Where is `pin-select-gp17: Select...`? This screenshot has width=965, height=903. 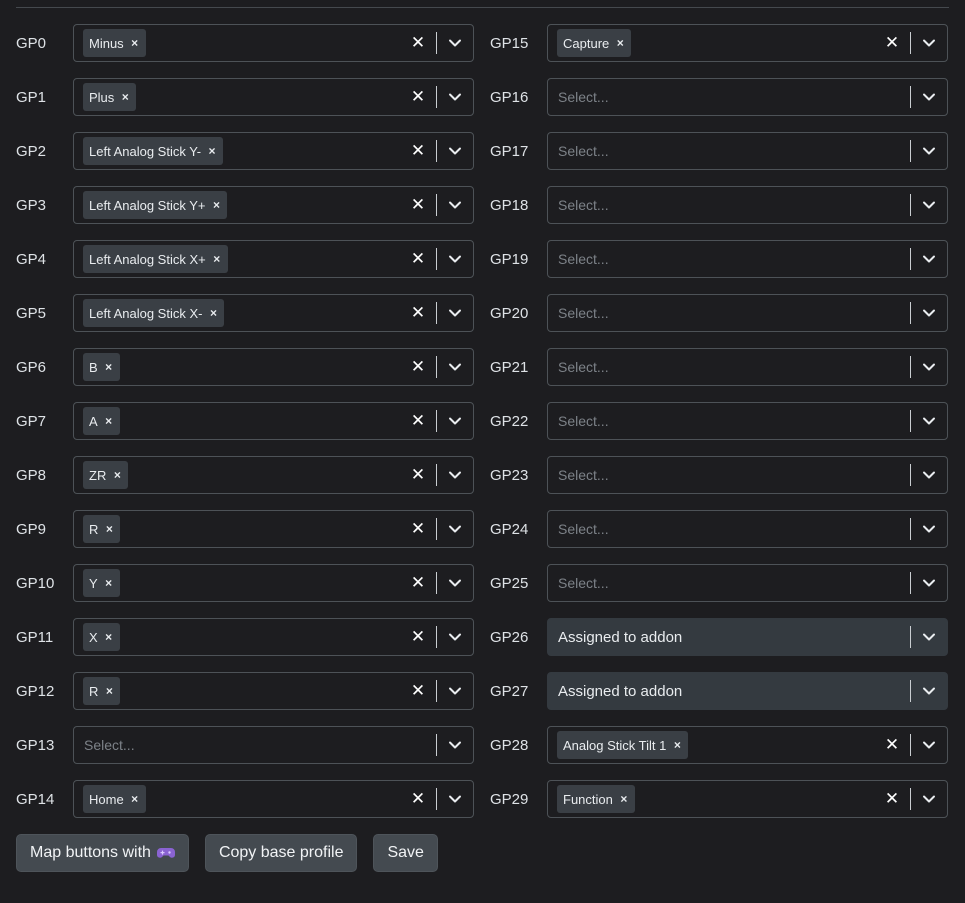 pin-select-gp17: Select... is located at coordinates (747, 151).